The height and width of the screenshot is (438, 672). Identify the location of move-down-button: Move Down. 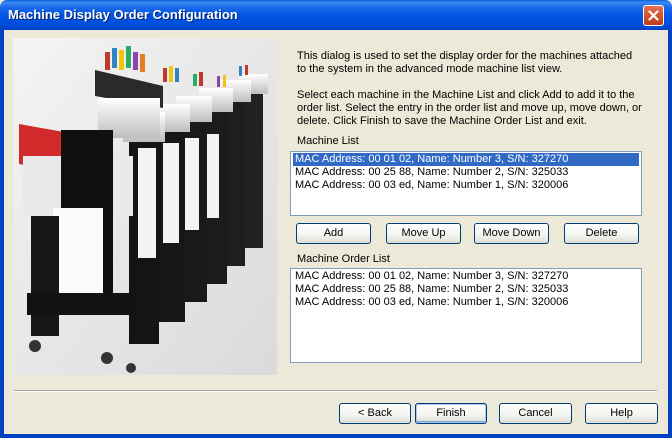
(511, 233).